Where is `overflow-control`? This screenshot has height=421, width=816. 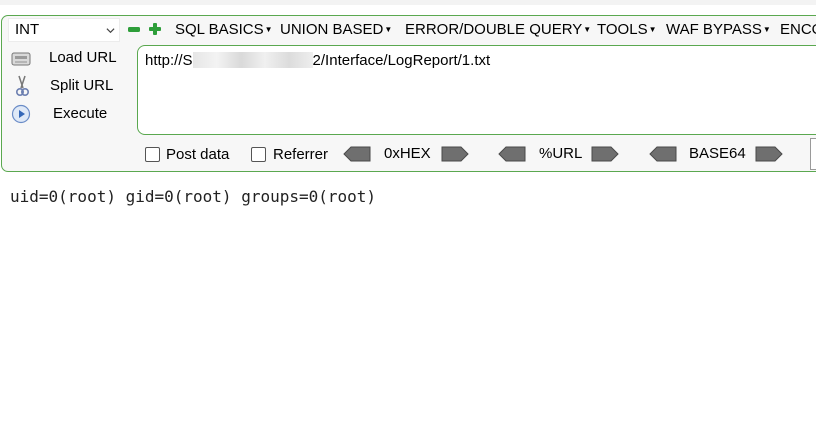
overflow-control is located at coordinates (813, 154).